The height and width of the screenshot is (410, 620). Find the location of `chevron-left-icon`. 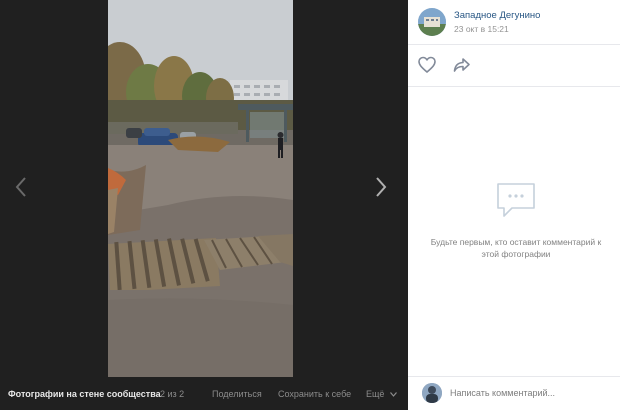

chevron-left-icon is located at coordinates (20, 187).